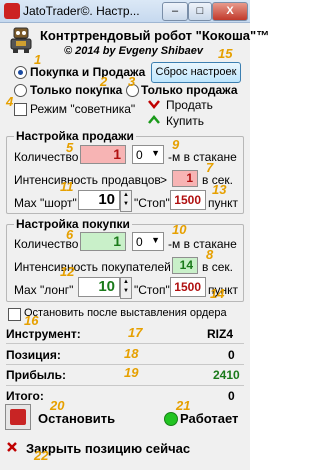 Image resolution: width=320 pixels, height=470 pixels. I want to click on instrument-value: RIZ4, so click(220, 334).